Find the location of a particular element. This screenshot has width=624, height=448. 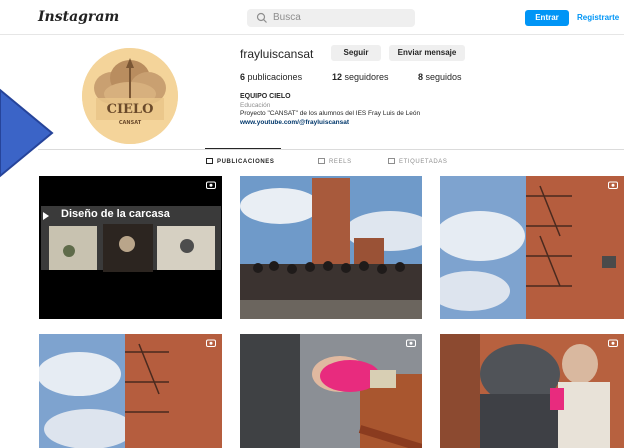

post-thumbnail: Diseño de la carcasa is located at coordinates (130, 247).